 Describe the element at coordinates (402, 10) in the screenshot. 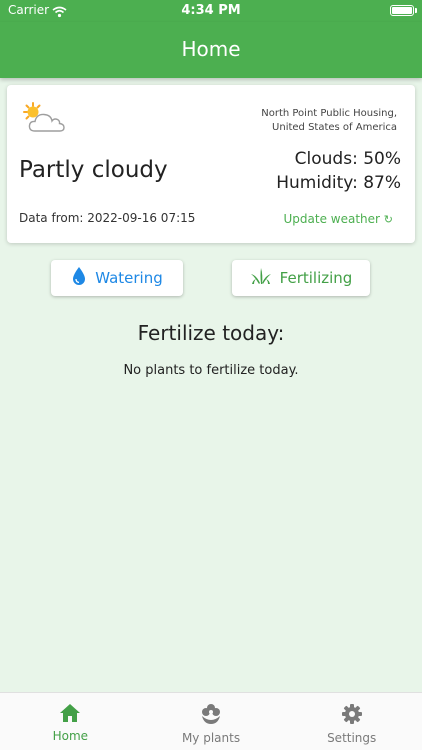

I see `battery-icon` at that location.